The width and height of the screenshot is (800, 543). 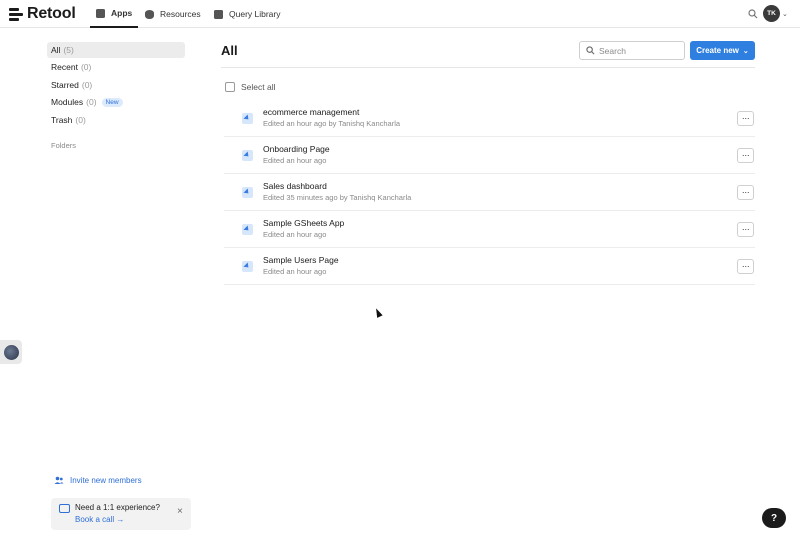 What do you see at coordinates (180, 14) in the screenshot?
I see `tab-resources-label: Resources` at bounding box center [180, 14].